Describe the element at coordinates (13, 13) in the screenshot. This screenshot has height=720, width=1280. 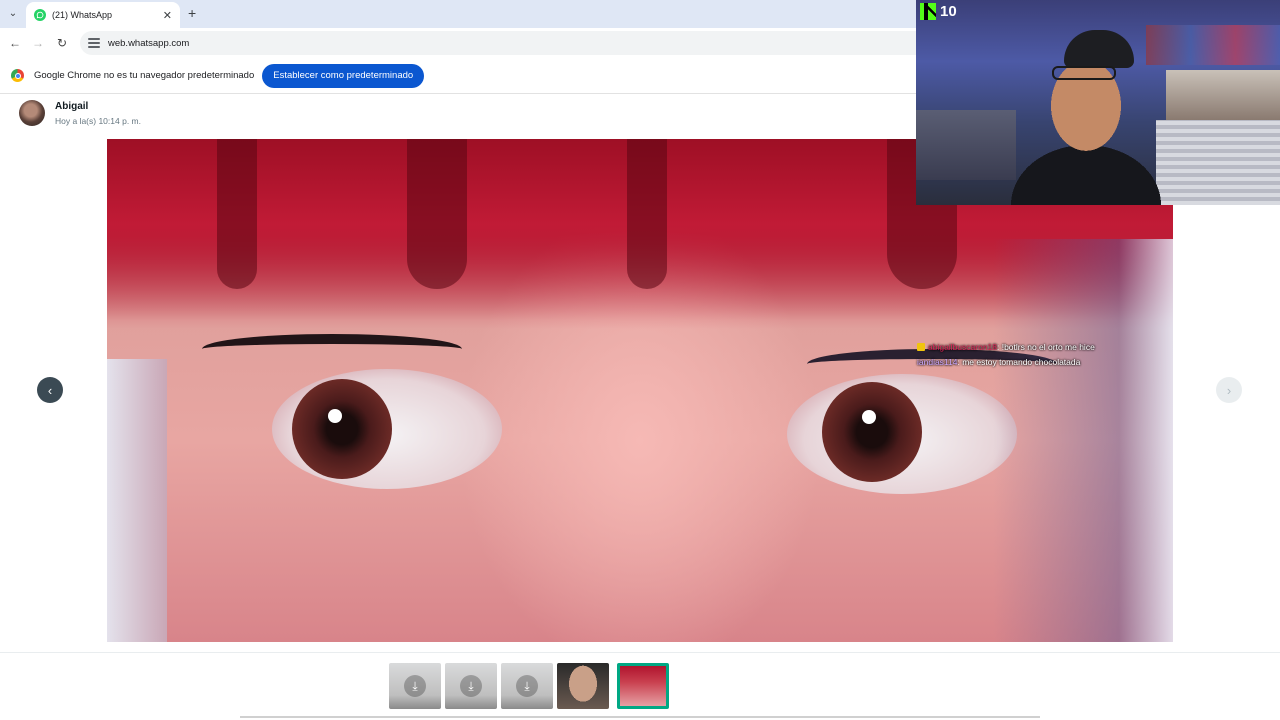
I see `tab-search-chevron-icon: ⌄` at that location.